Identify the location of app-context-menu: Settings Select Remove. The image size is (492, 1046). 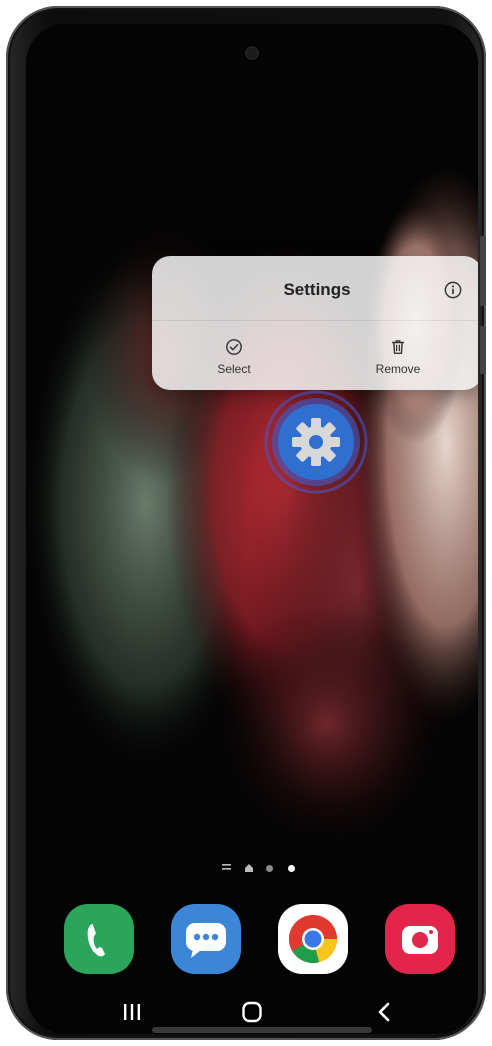
(315, 323).